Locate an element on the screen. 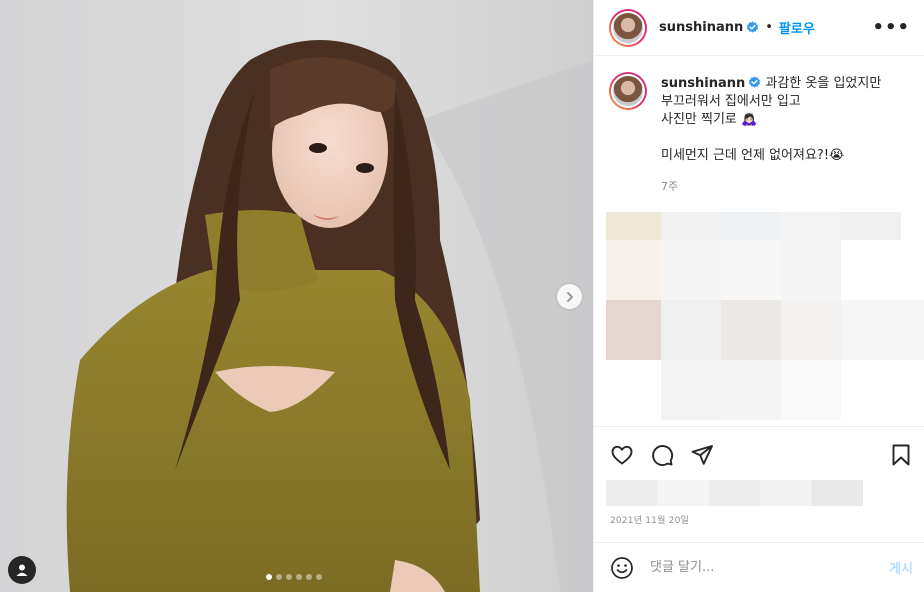  chevron-right-icon is located at coordinates (569, 296).